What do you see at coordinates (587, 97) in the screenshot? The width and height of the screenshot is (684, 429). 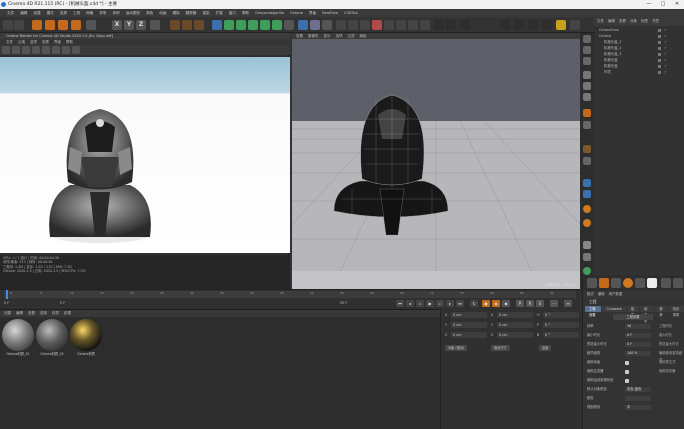 I see `polygons-mode-icon` at bounding box center [587, 97].